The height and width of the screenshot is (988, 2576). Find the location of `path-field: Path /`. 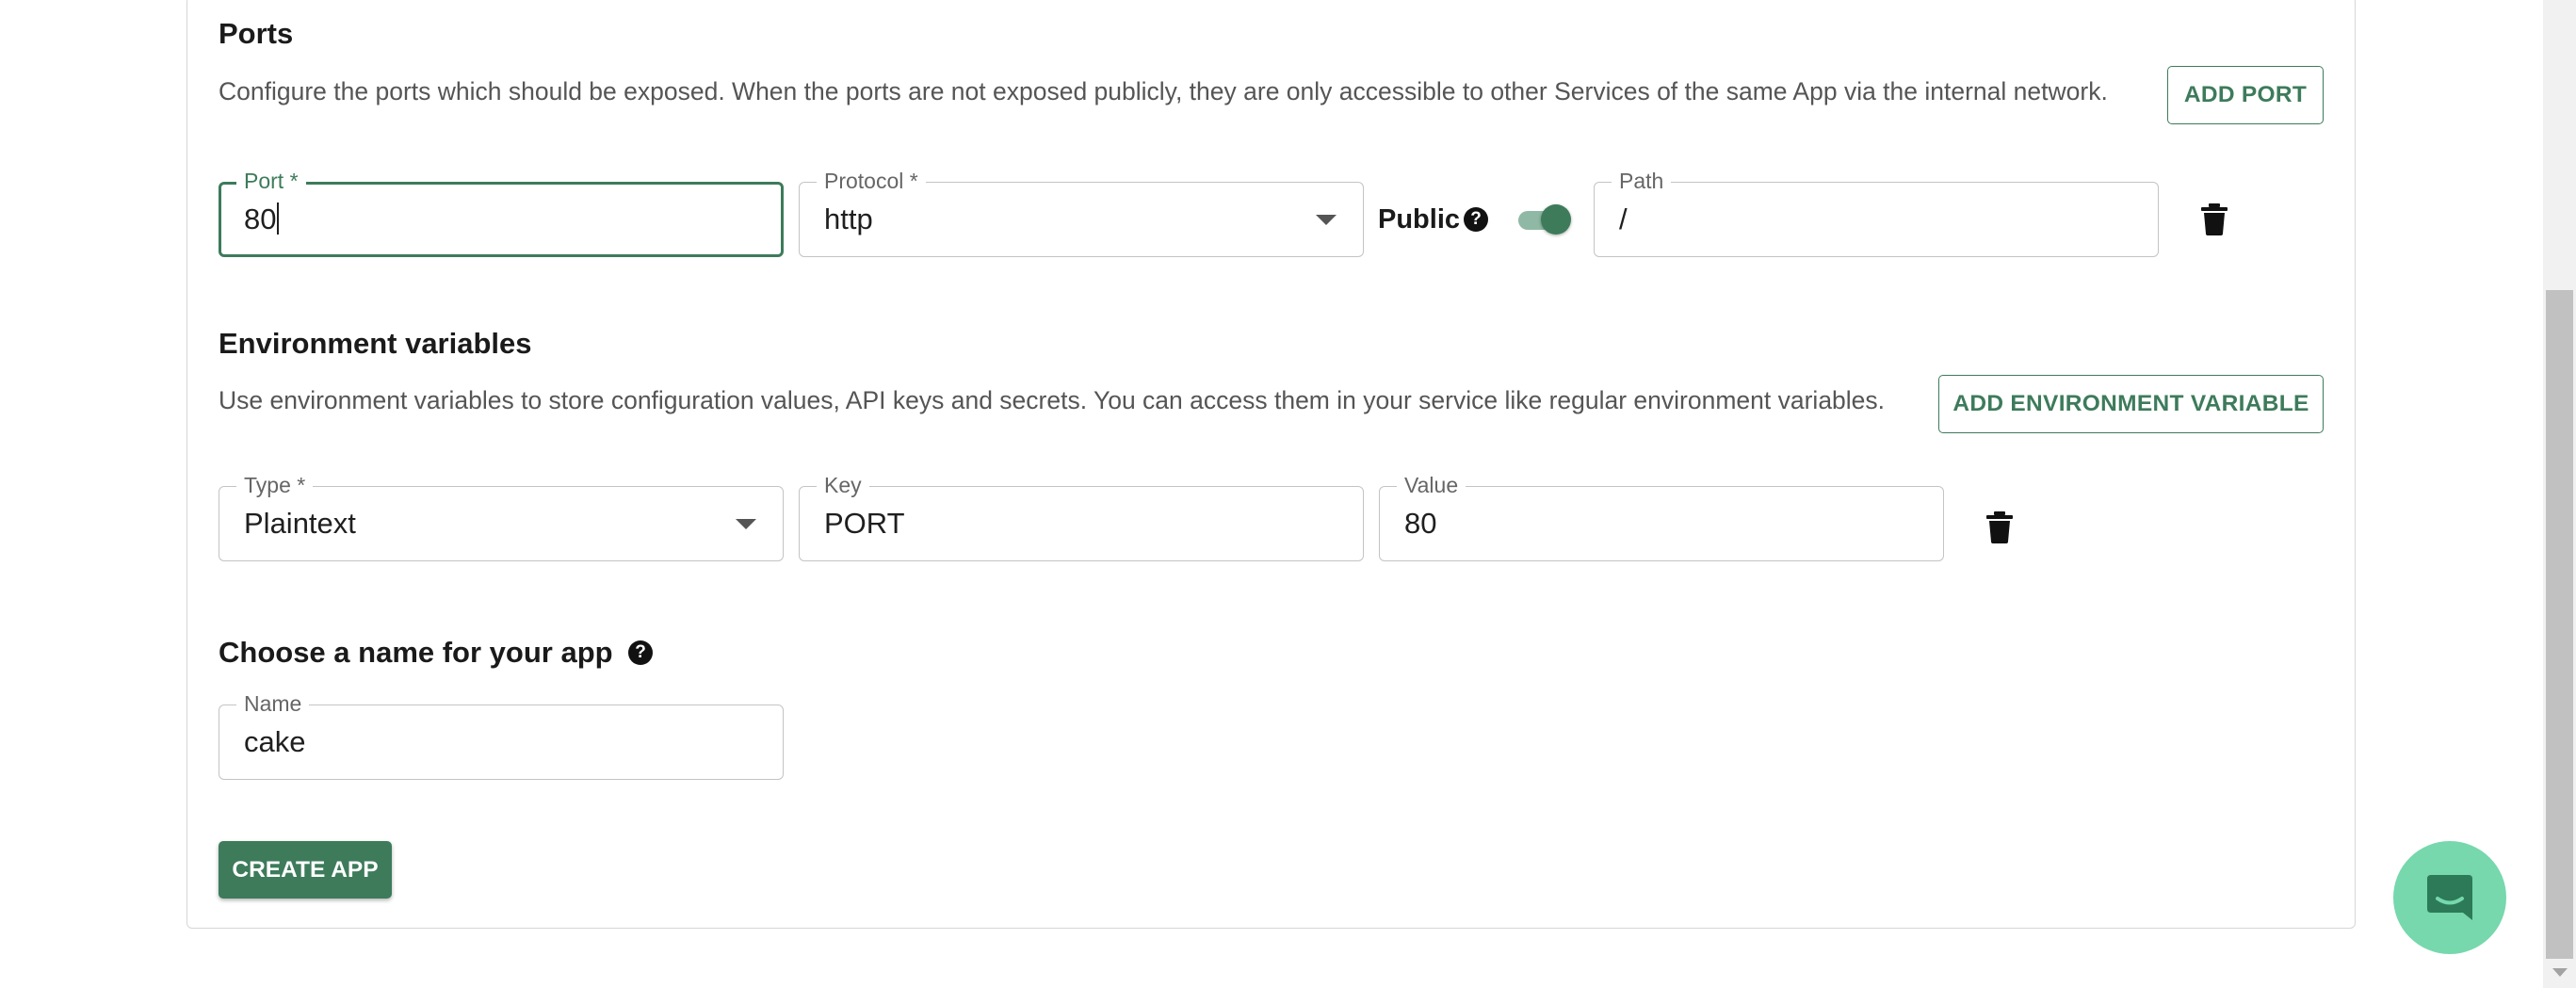

path-field: Path / is located at coordinates (1876, 212).